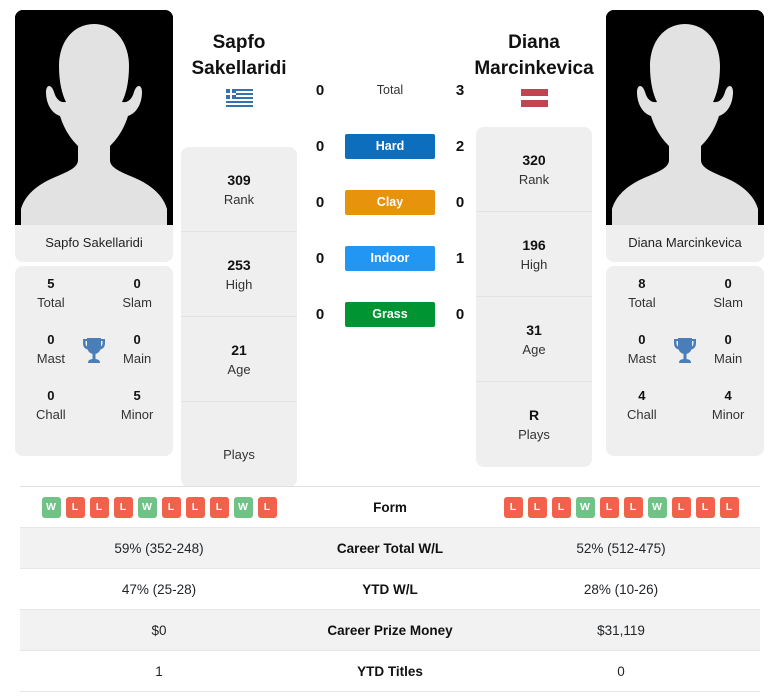 The width and height of the screenshot is (779, 699). I want to click on player-right-last-name: Marcinkevica, so click(534, 68).